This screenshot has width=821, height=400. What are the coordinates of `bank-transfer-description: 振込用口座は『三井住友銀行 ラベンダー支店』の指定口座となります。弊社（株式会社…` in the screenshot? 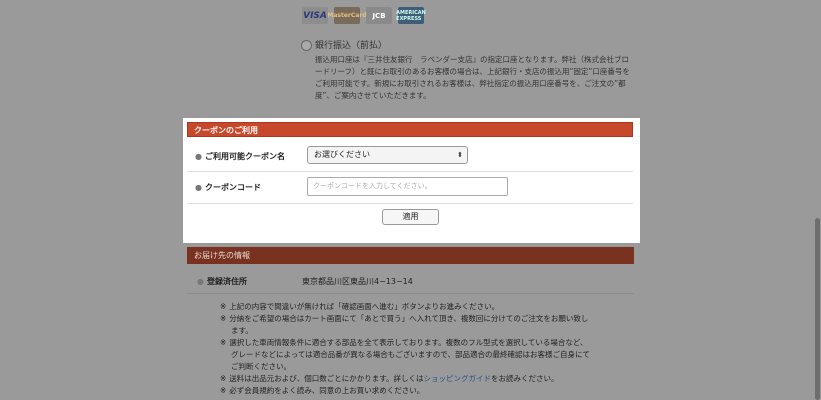 It's located at (472, 77).